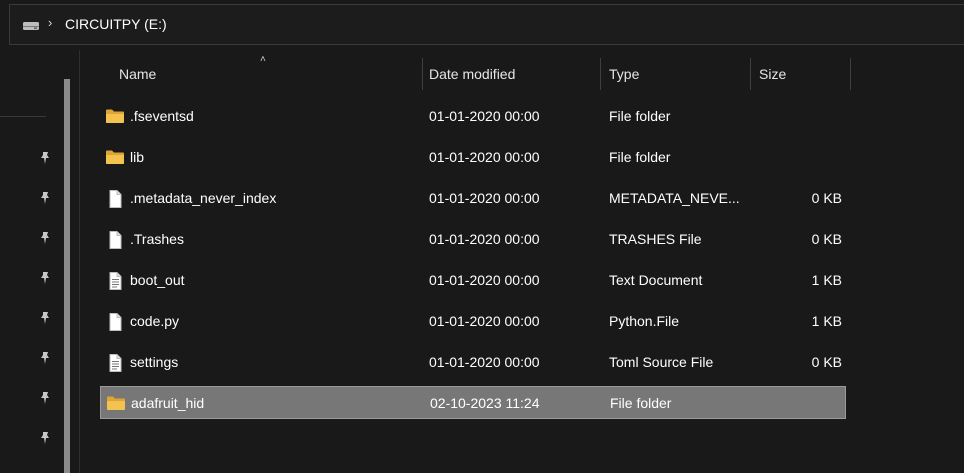  What do you see at coordinates (656, 280) in the screenshot?
I see `file-type: Text Document` at bounding box center [656, 280].